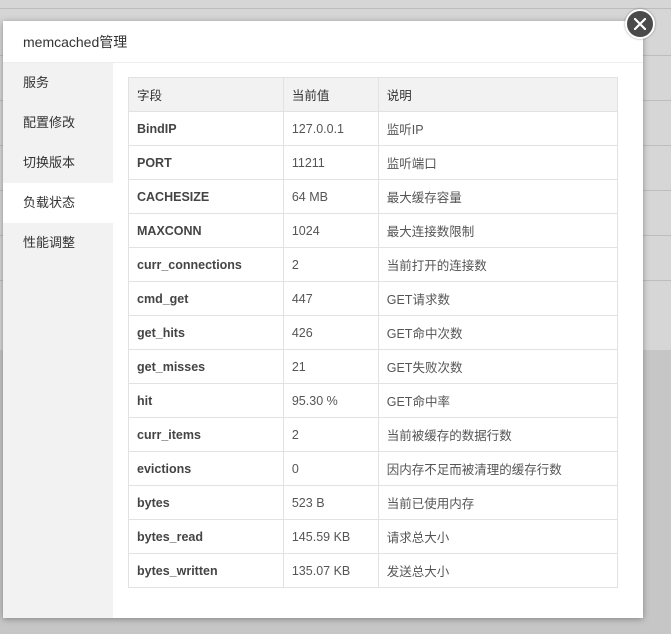  Describe the element at coordinates (498, 570) in the screenshot. I see `cell-description: 发送总大小` at that location.